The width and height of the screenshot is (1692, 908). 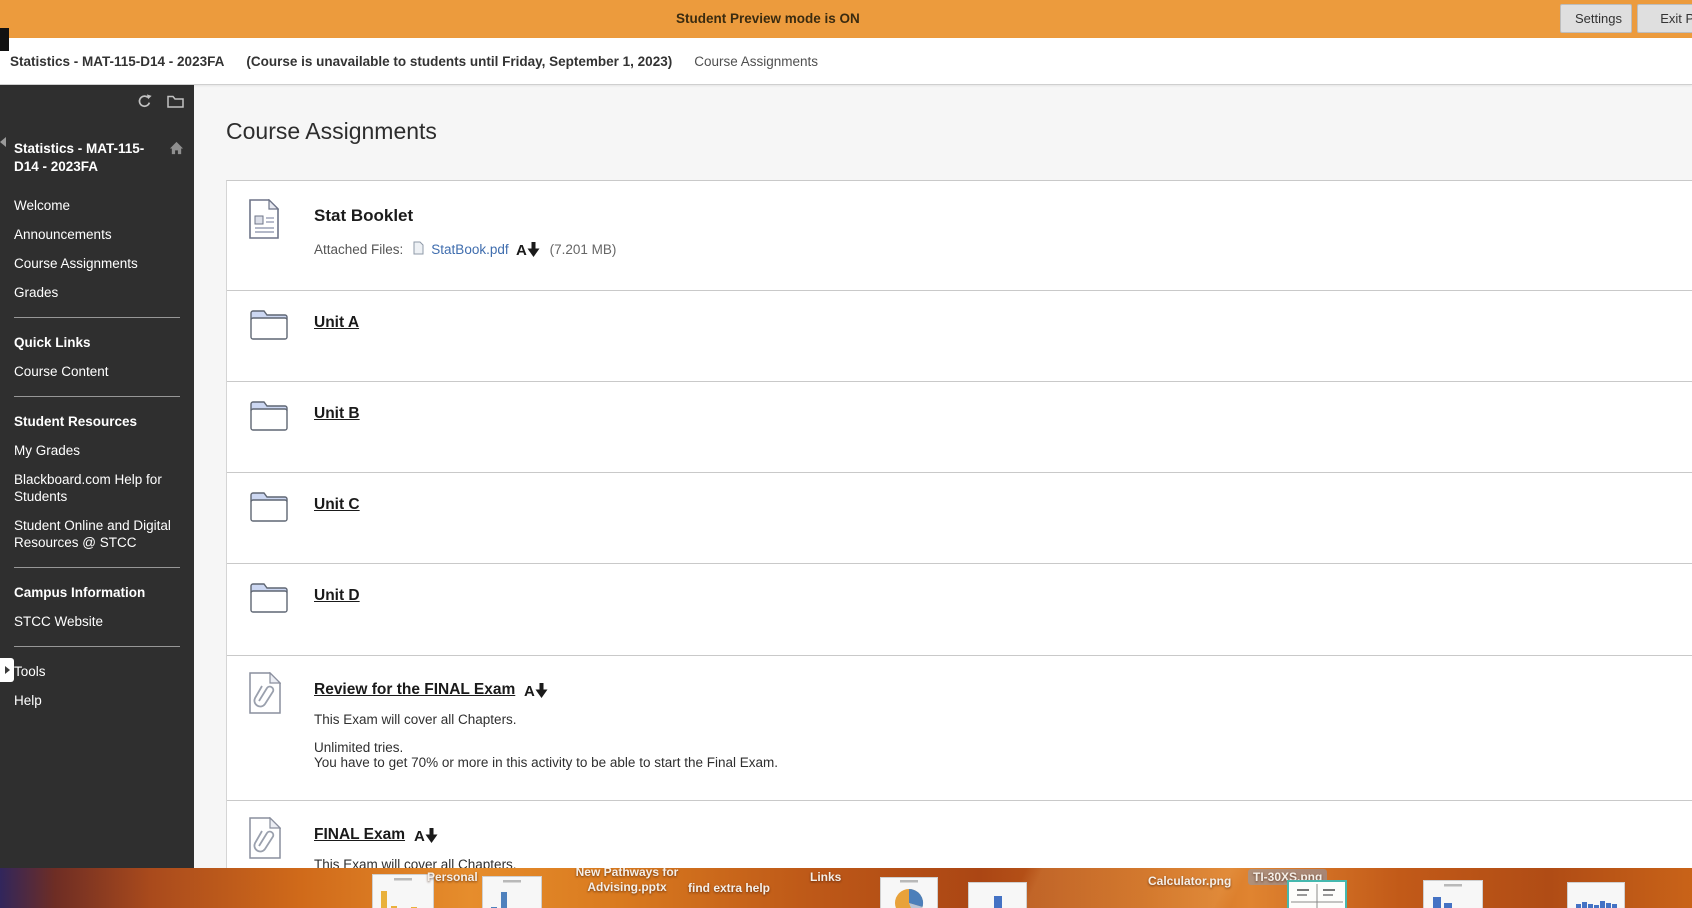 I want to click on home-icon, so click(x=176, y=150).